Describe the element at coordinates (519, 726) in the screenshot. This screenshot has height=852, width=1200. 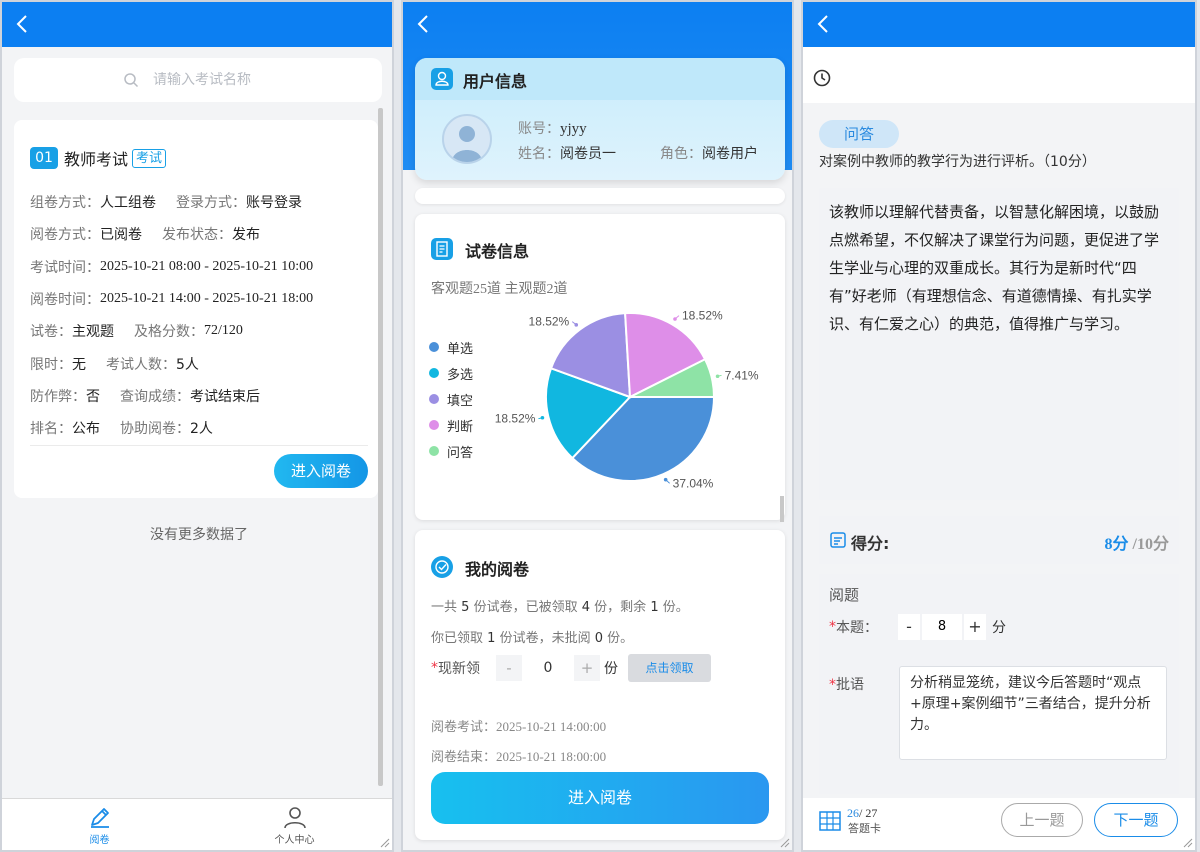
I see `review-start-time: 阅卷考试：2025-10-21 14:00:00` at that location.